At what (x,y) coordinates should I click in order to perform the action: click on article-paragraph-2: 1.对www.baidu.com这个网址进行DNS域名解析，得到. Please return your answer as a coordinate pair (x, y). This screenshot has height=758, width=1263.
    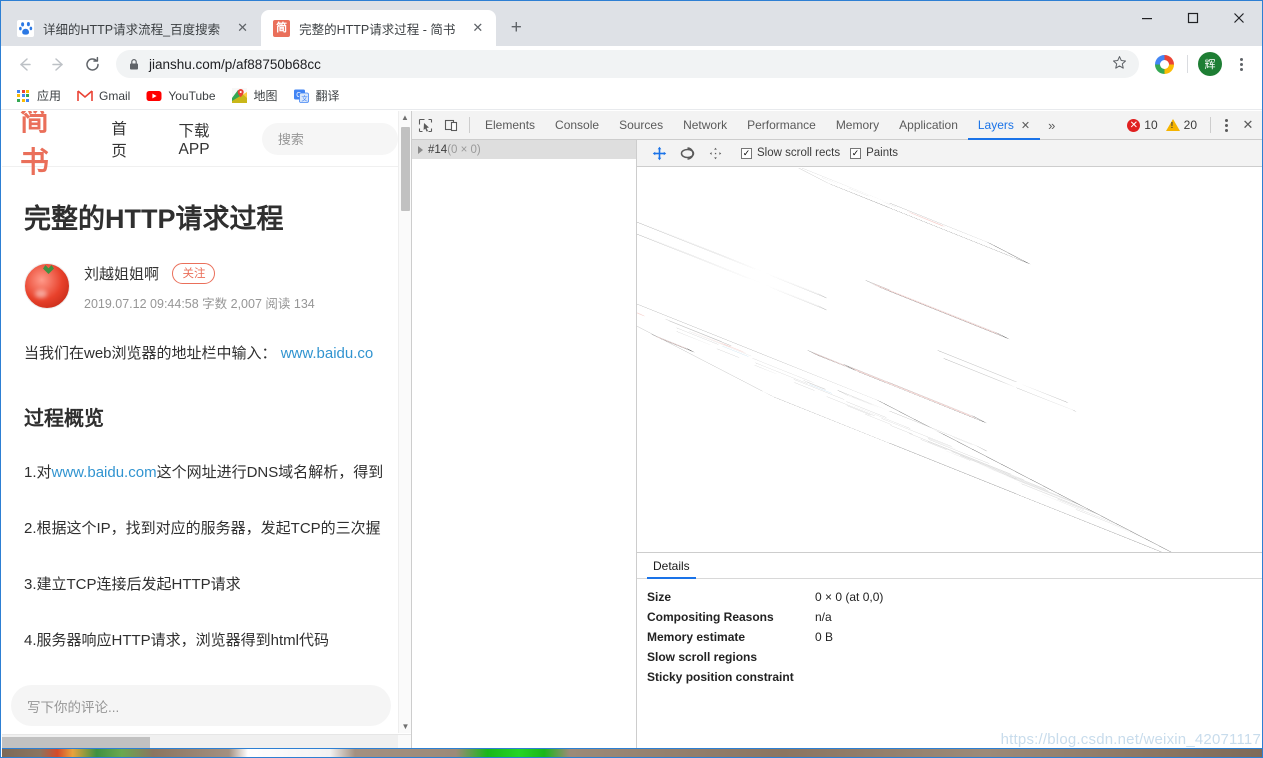
    Looking at the image, I should click on (203, 473).